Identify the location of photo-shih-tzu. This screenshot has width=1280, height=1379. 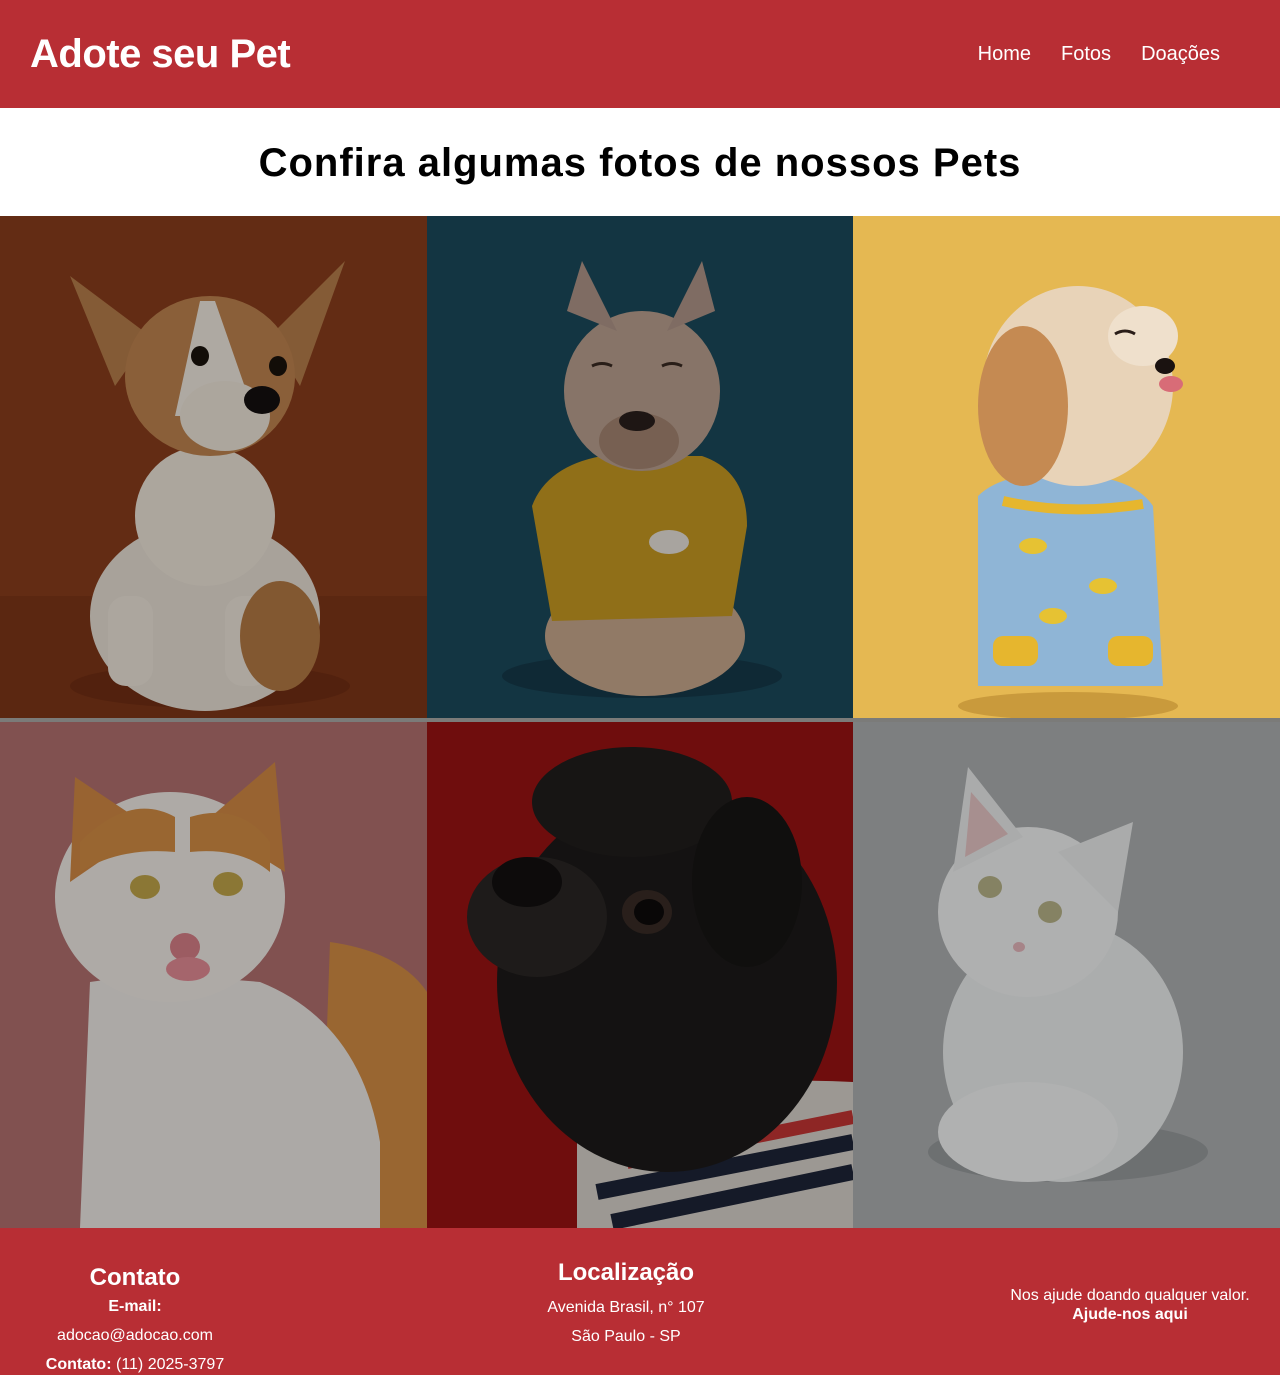
(1066, 467).